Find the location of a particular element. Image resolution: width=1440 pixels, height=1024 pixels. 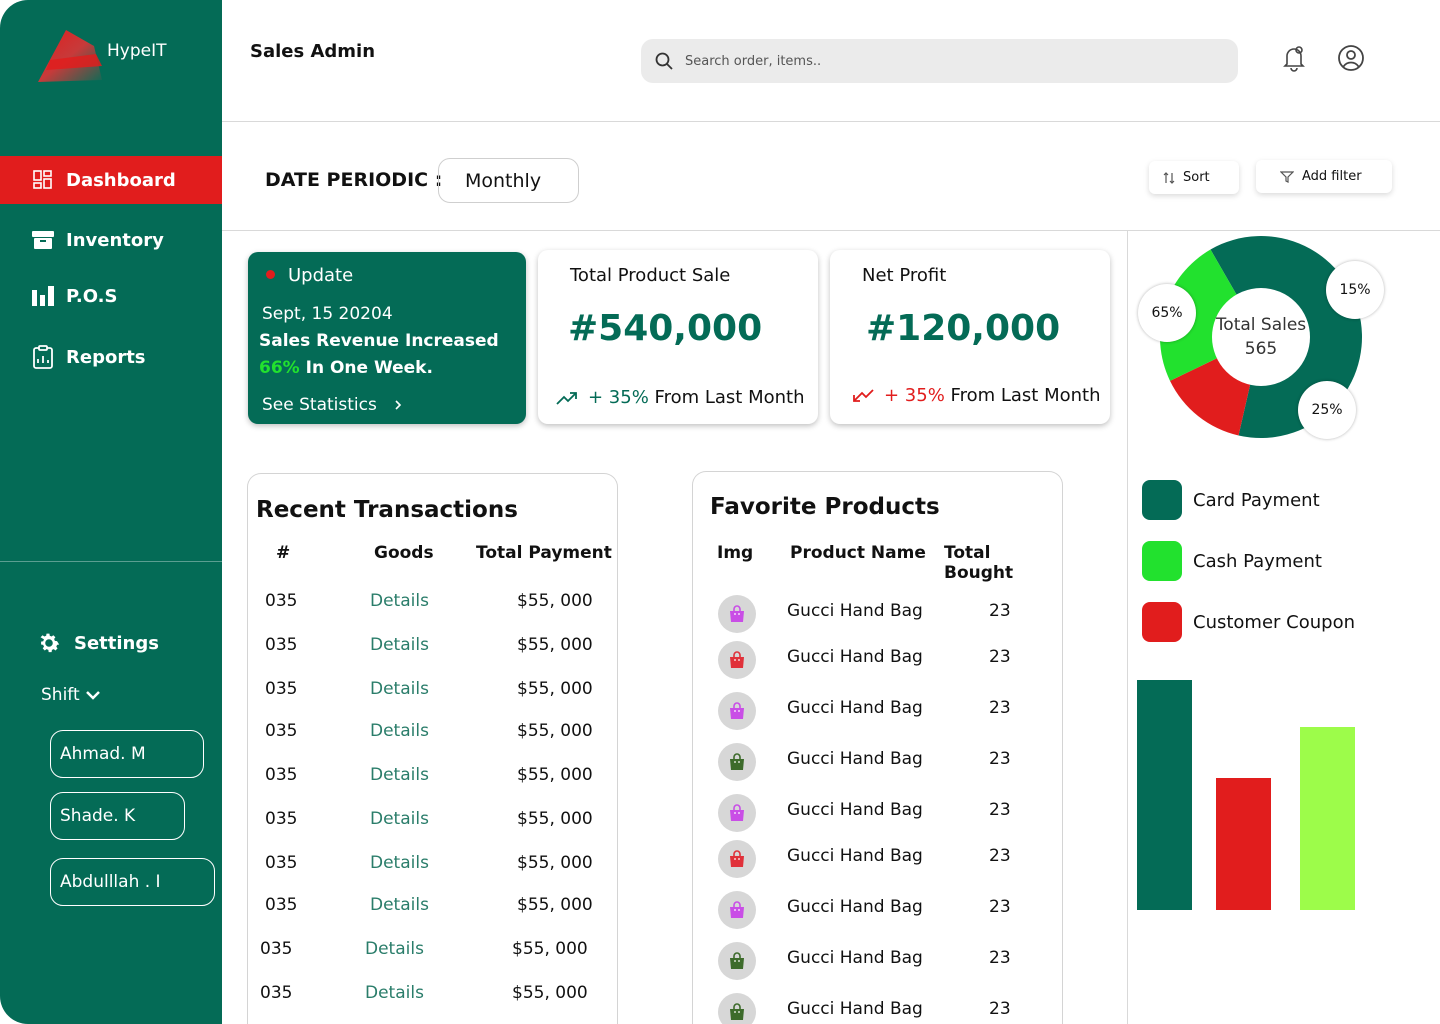

update-message-tail: In One Week. is located at coordinates (369, 368).